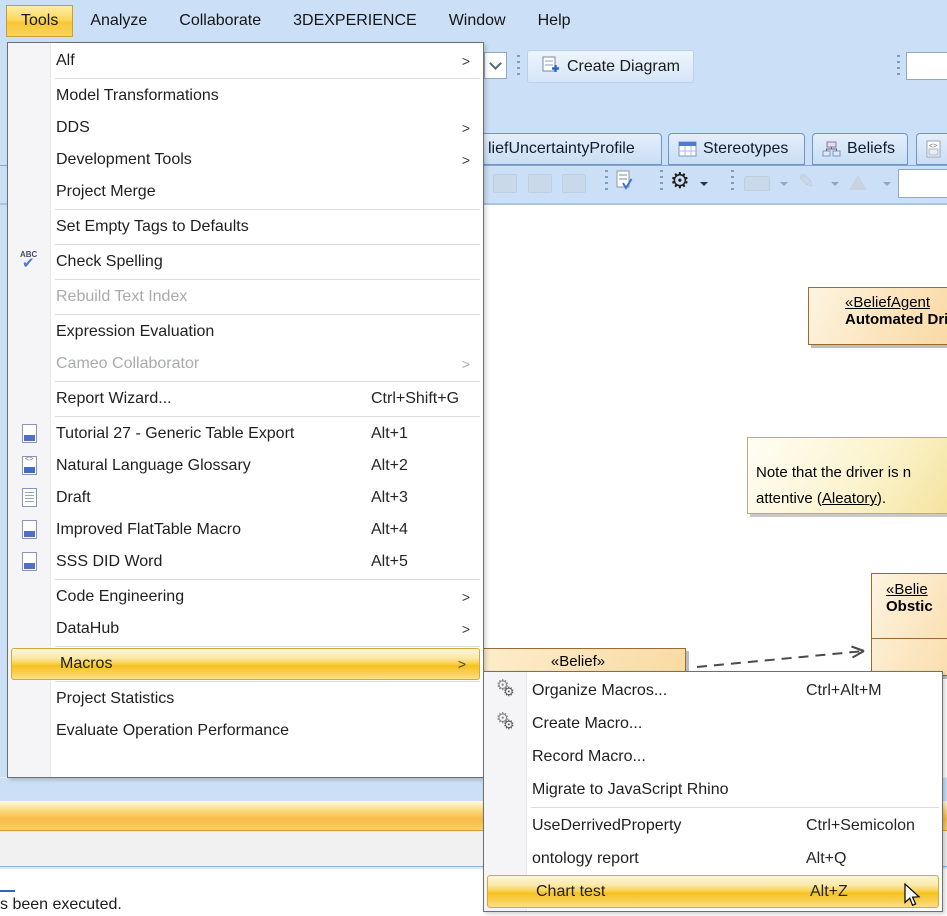  What do you see at coordinates (88, 628) in the screenshot?
I see `menu-item-label: DataHub` at bounding box center [88, 628].